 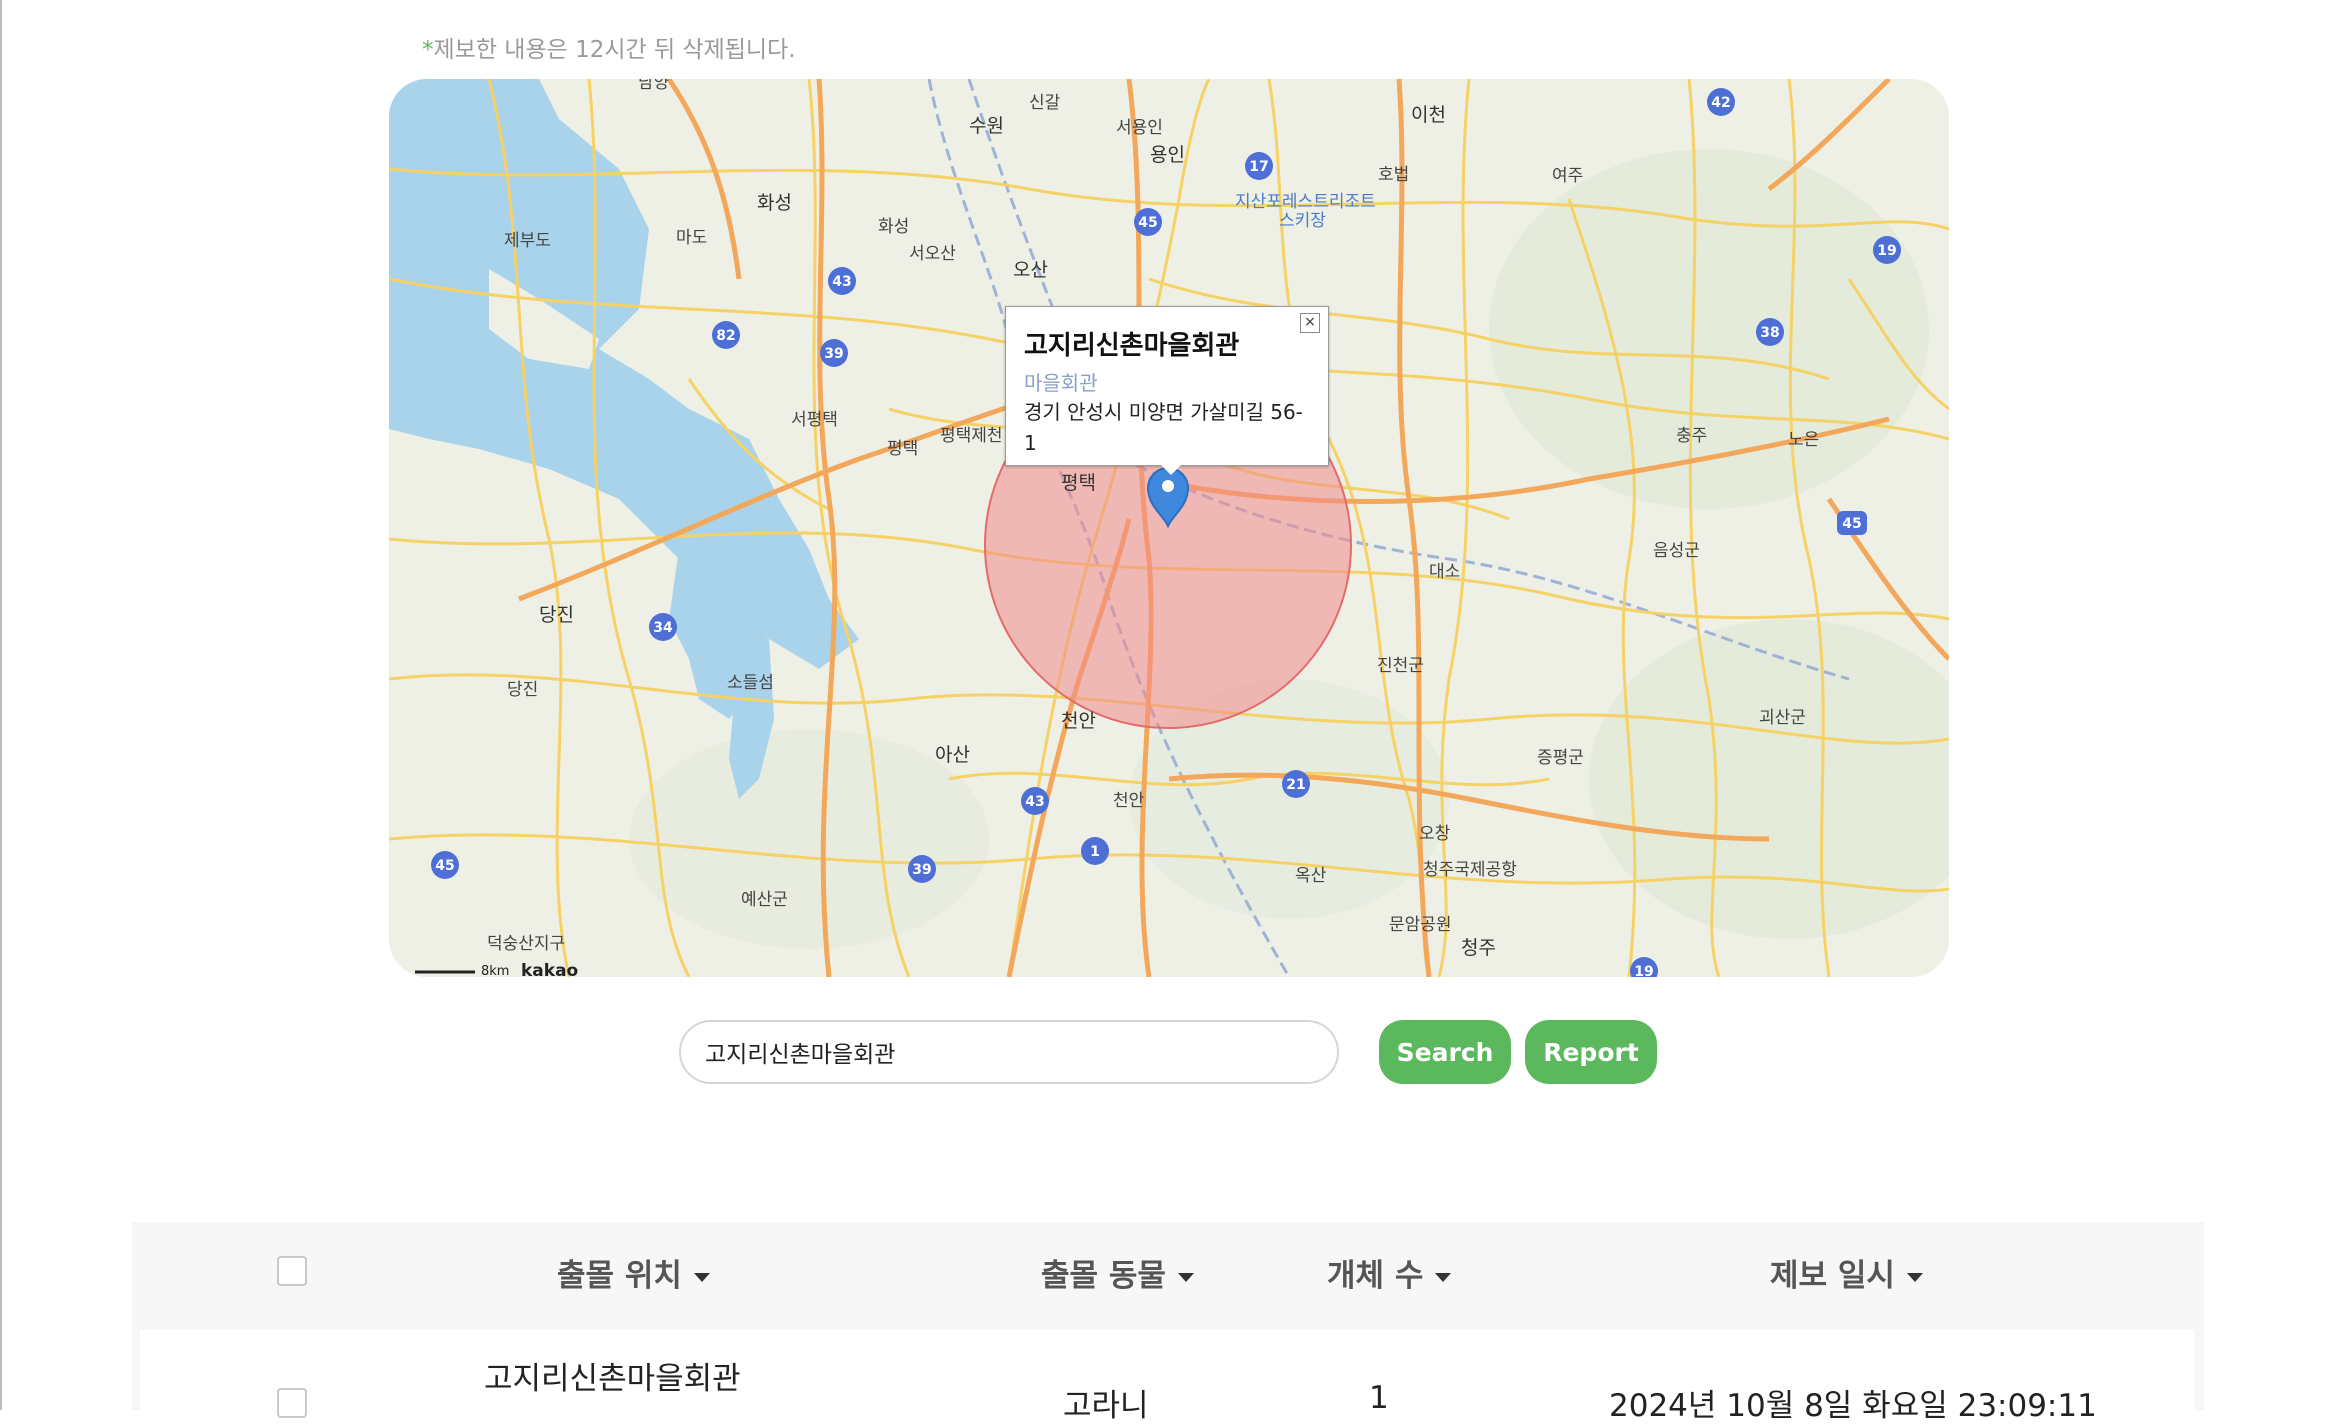 What do you see at coordinates (1167, 155) in the screenshot?
I see `svg-text: 용인` at bounding box center [1167, 155].